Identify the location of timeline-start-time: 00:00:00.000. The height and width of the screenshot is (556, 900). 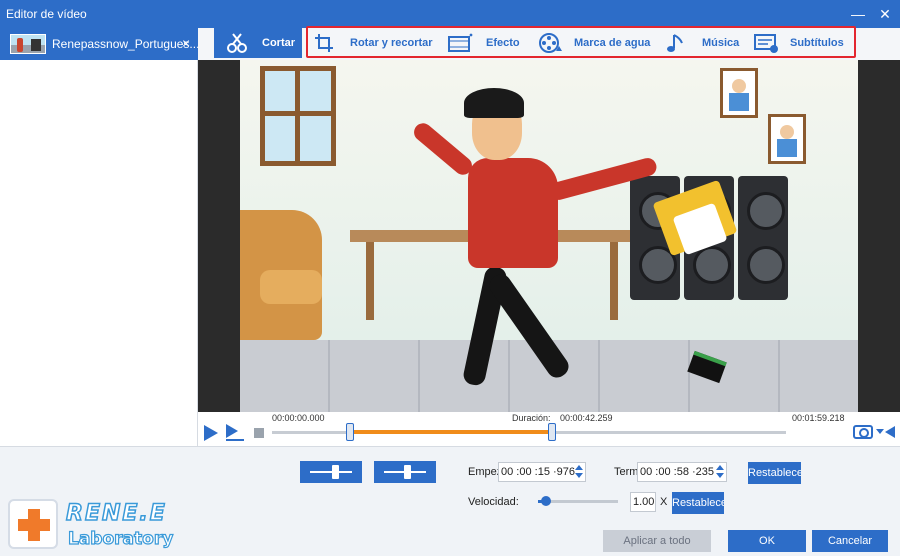
(298, 418).